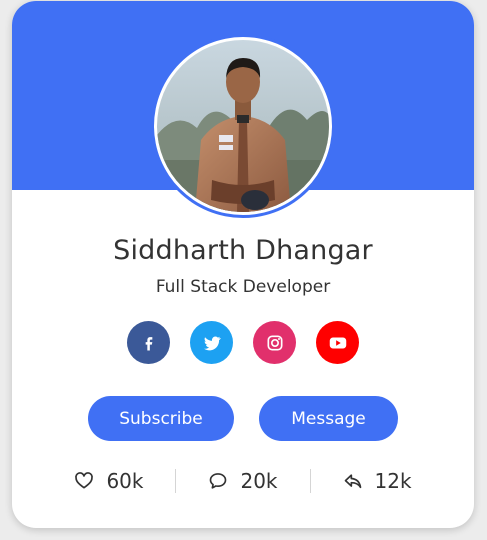 The image size is (487, 540). What do you see at coordinates (328, 418) in the screenshot?
I see `message-button: Message` at bounding box center [328, 418].